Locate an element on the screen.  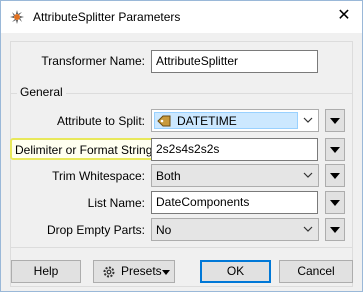
drop-empty-parts-value: No is located at coordinates (164, 230).